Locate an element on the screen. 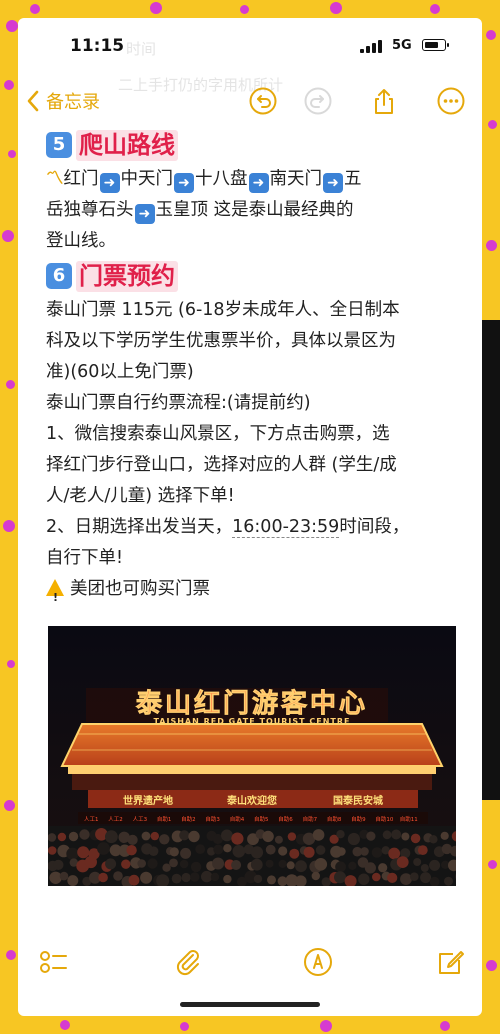 The image size is (500, 1034). route-tail: 这是泰山最经典的 is located at coordinates (281, 210).